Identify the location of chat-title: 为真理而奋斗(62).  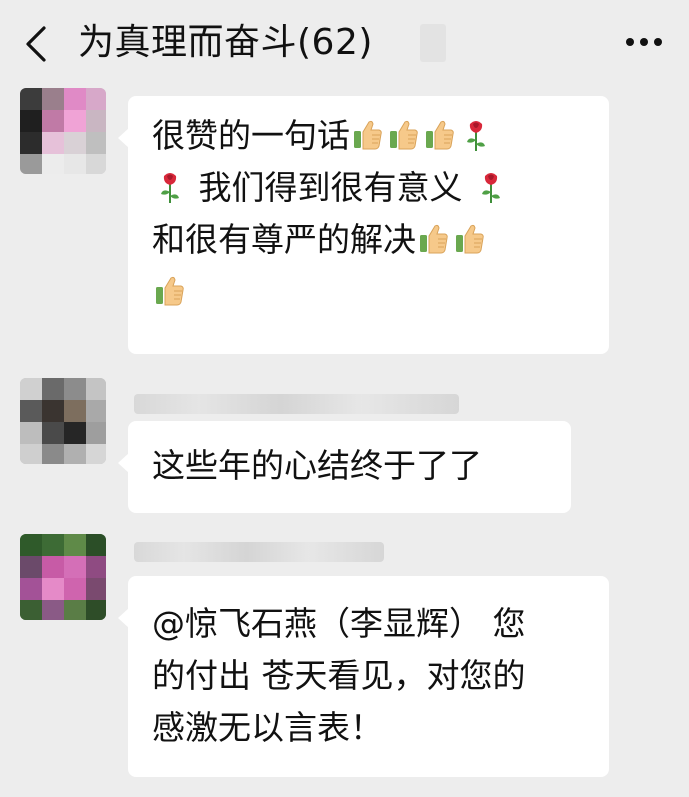
(225, 42).